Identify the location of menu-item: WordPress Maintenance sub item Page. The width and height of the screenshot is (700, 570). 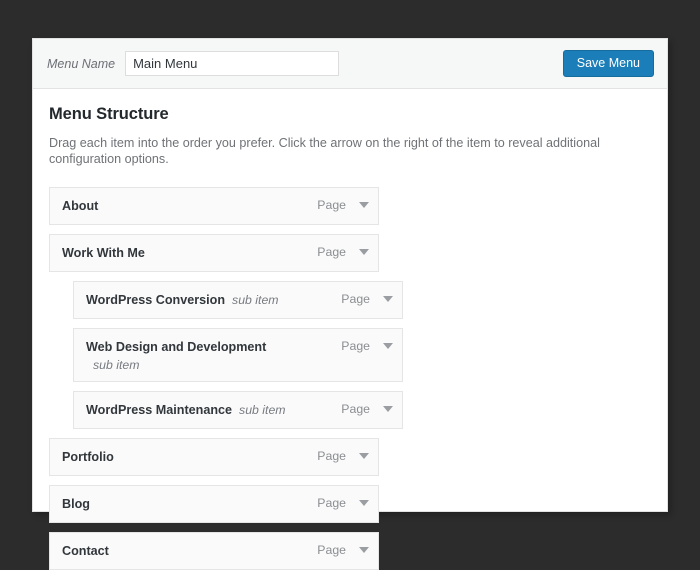
(362, 409).